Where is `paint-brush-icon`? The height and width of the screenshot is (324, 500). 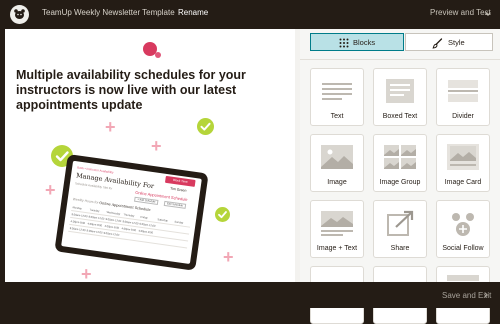 paint-brush-icon is located at coordinates (437, 43).